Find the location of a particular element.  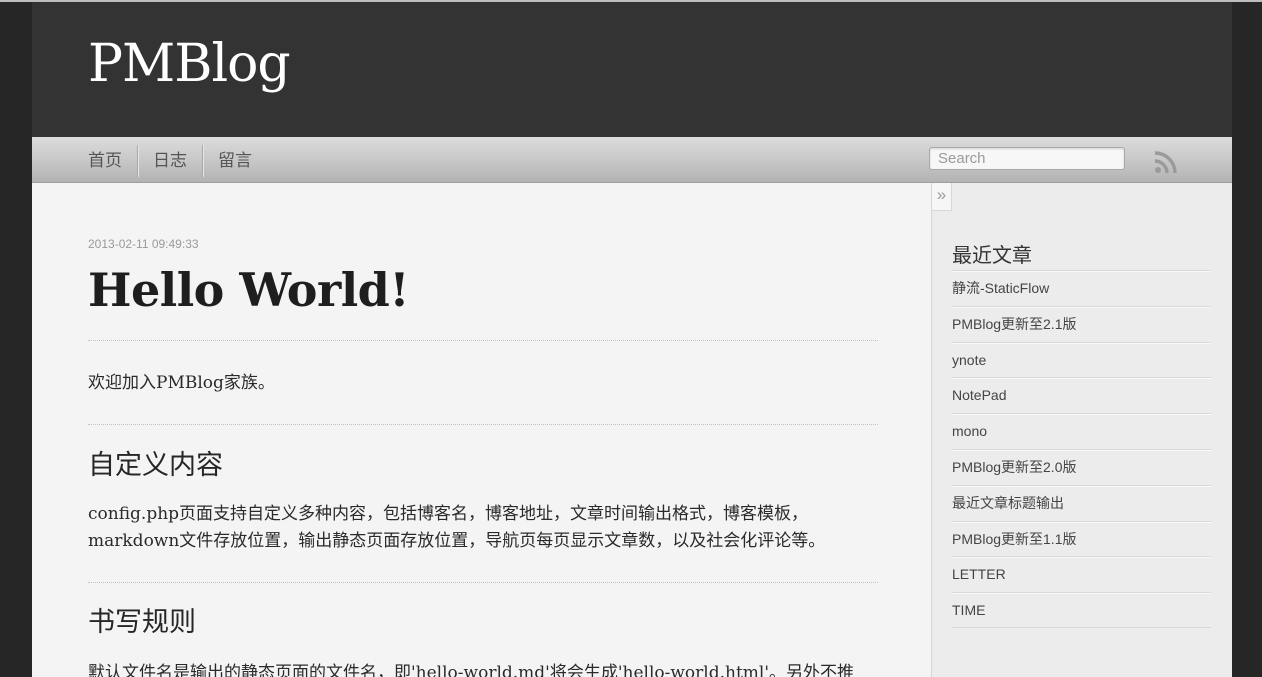

post-date: 2013-02-11 09:49:33 is located at coordinates (143, 244).